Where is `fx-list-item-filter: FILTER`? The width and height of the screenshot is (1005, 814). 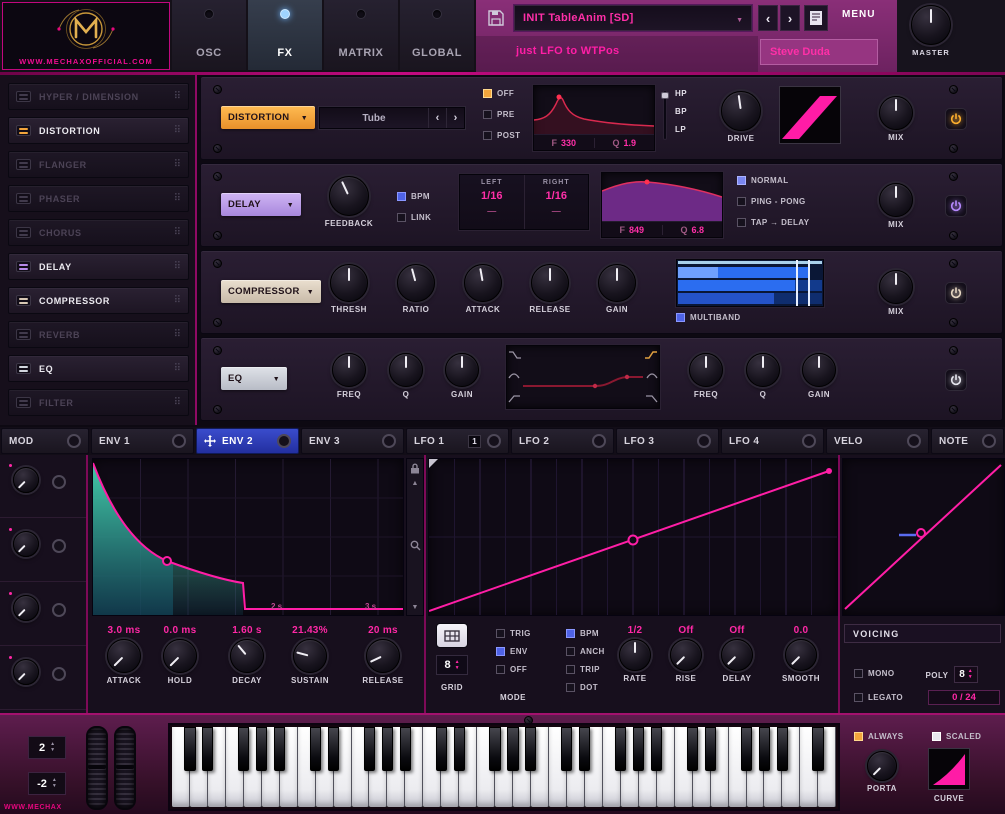
fx-list-item-filter: FILTER is located at coordinates (98, 402).